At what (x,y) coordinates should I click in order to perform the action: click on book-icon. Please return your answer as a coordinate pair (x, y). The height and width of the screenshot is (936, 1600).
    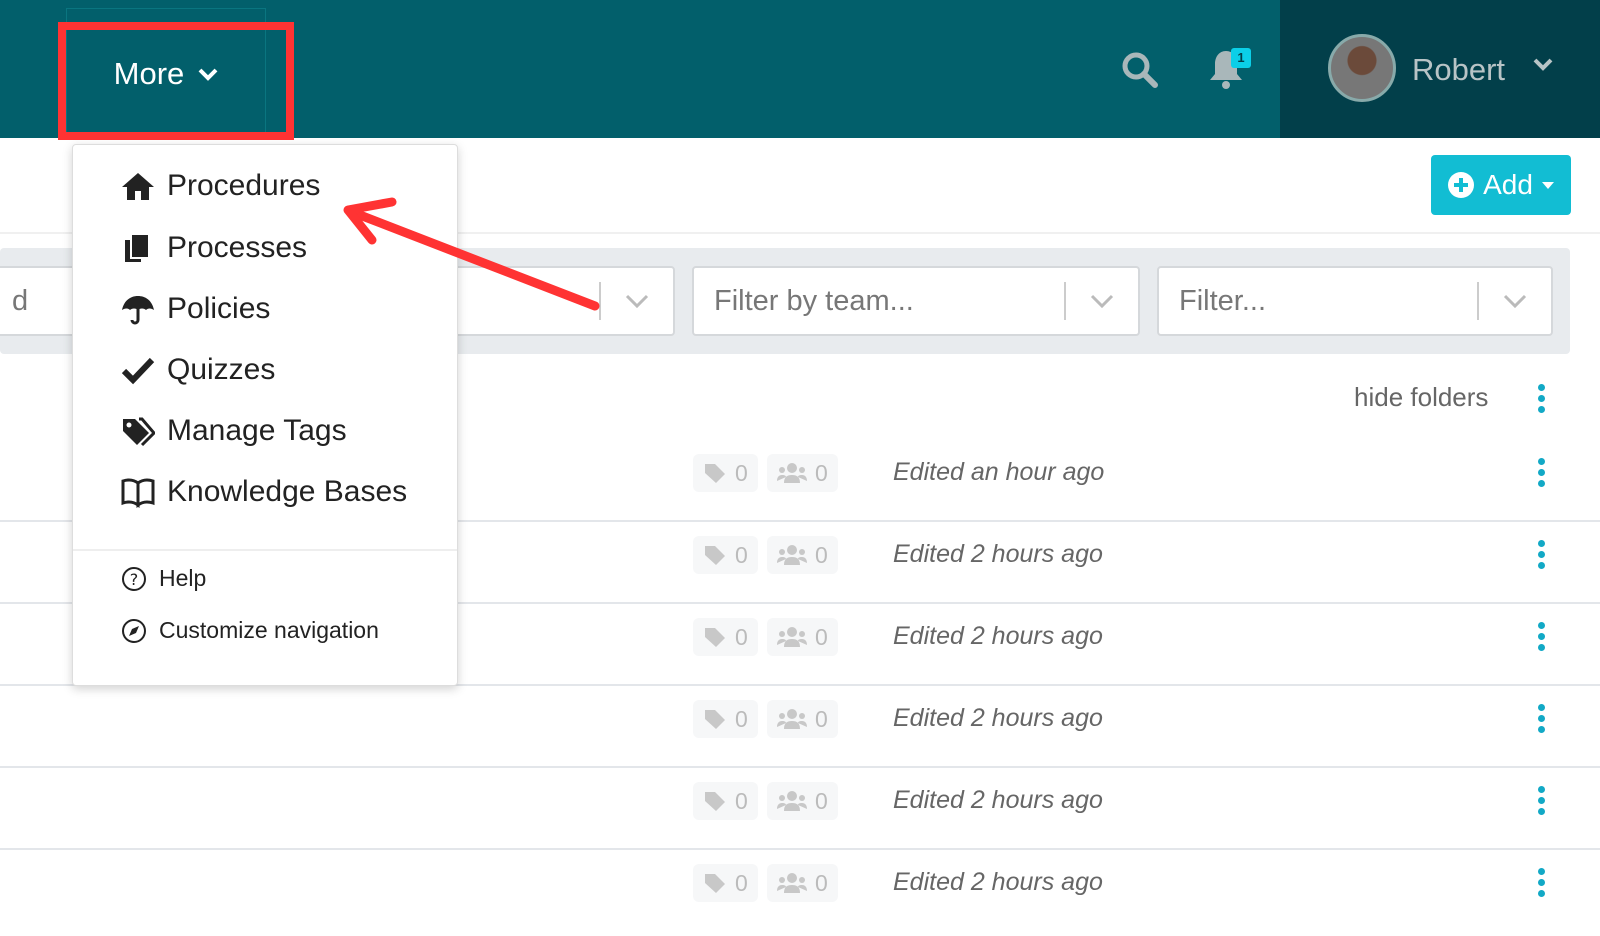
    Looking at the image, I should click on (138, 493).